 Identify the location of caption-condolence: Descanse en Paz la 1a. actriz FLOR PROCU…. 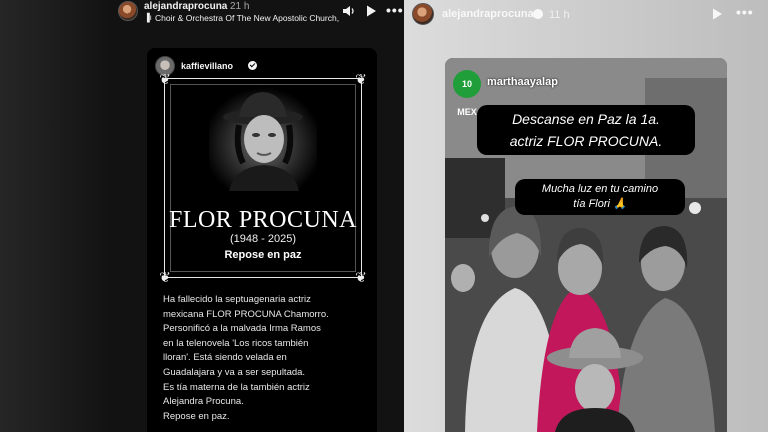
(586, 130).